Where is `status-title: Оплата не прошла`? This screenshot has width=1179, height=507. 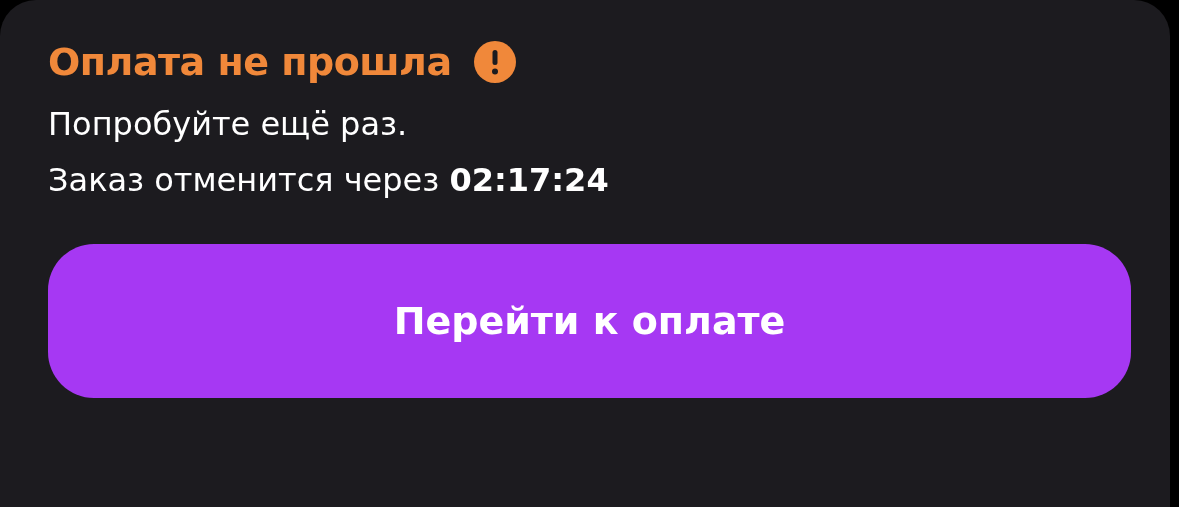
status-title: Оплата не прошла is located at coordinates (250, 62).